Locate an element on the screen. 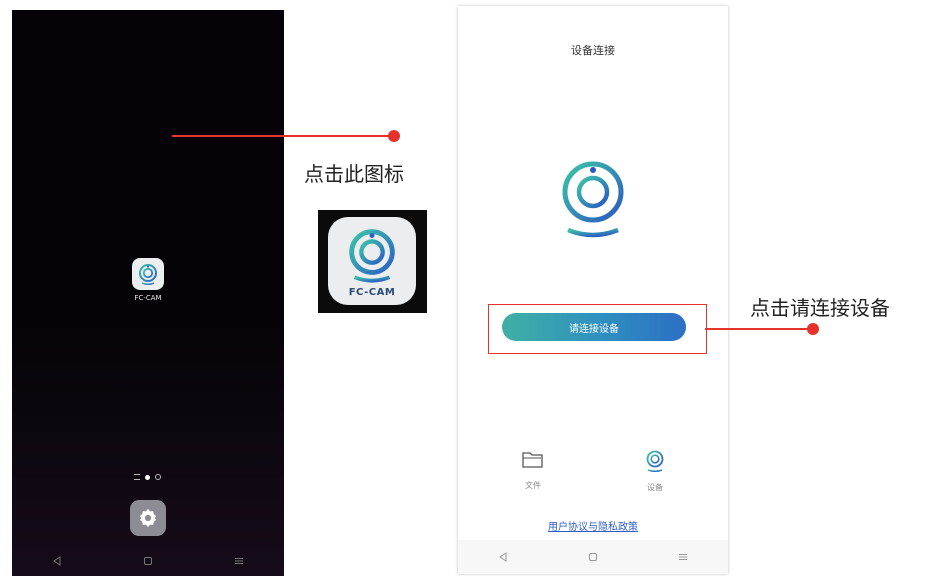  tab-devices-label: 设备 is located at coordinates (655, 487).